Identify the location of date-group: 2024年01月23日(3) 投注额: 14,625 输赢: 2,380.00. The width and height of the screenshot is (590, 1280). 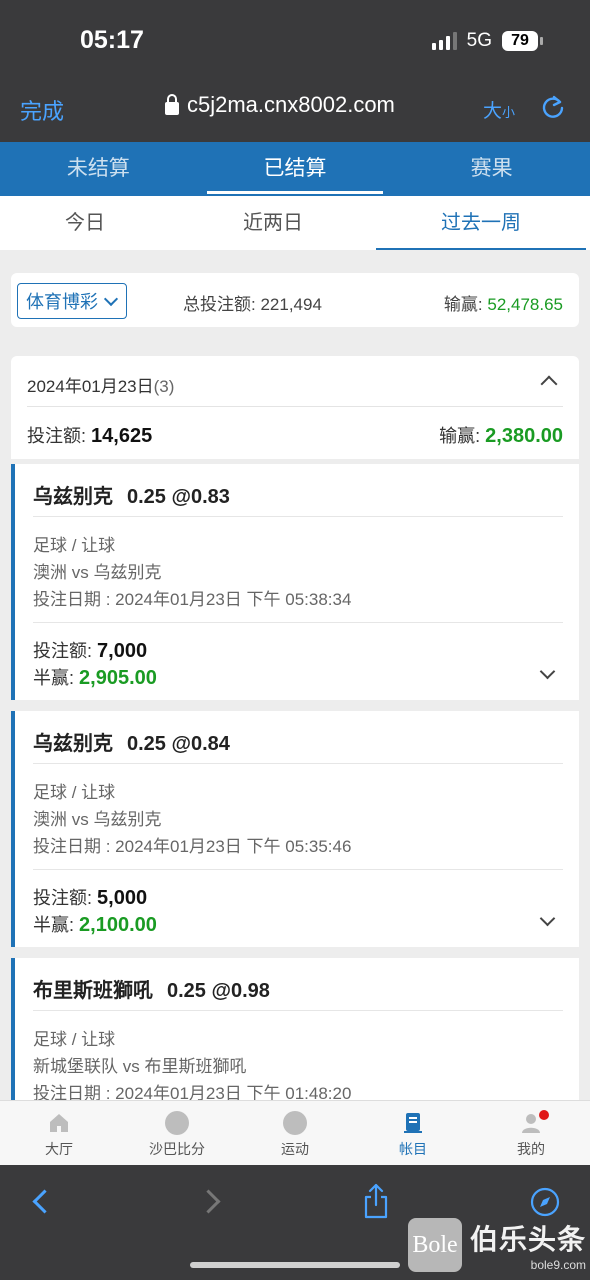
(295, 407).